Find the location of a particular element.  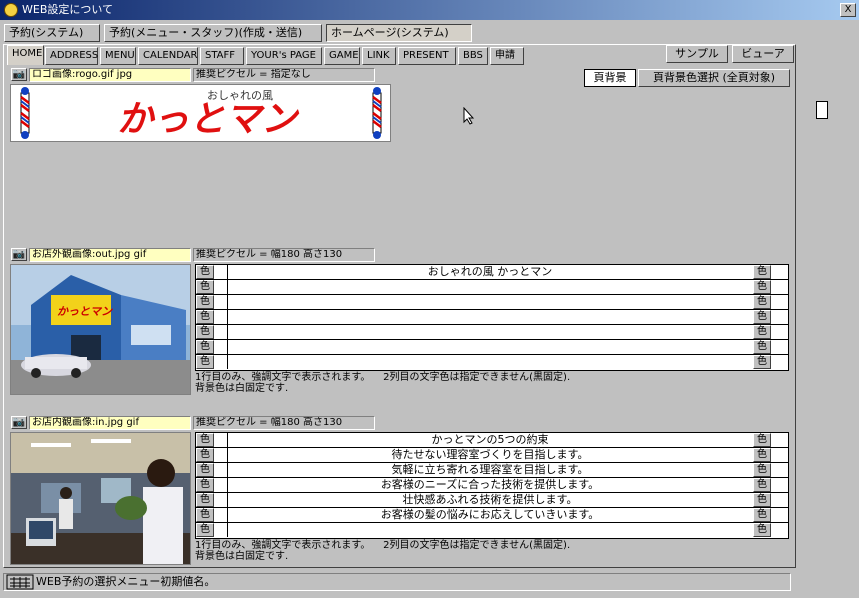

exterior-text-grid: 色 おしゃれの風 かっとマン 色 色 色 色 色 色 色 色 色 色 色 色 色 is located at coordinates (492, 317).